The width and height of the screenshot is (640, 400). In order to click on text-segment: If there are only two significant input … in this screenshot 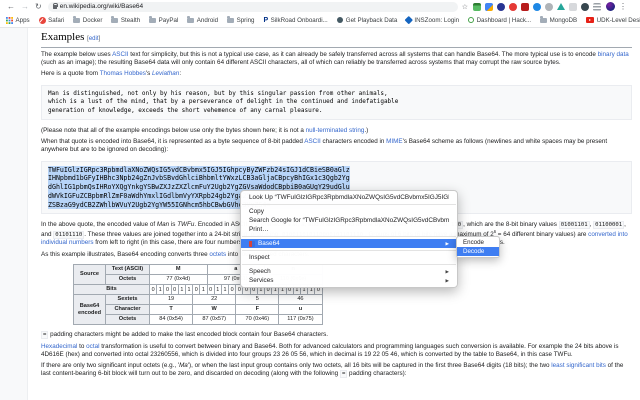, I will do `click(110, 366)`.